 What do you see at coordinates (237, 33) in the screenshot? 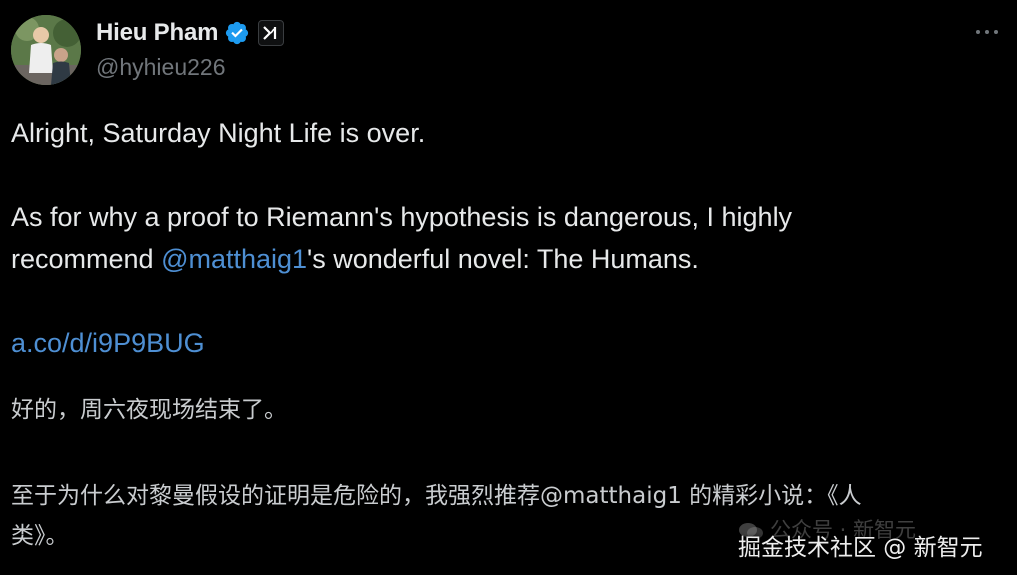
I see `verified-badge-icon` at bounding box center [237, 33].